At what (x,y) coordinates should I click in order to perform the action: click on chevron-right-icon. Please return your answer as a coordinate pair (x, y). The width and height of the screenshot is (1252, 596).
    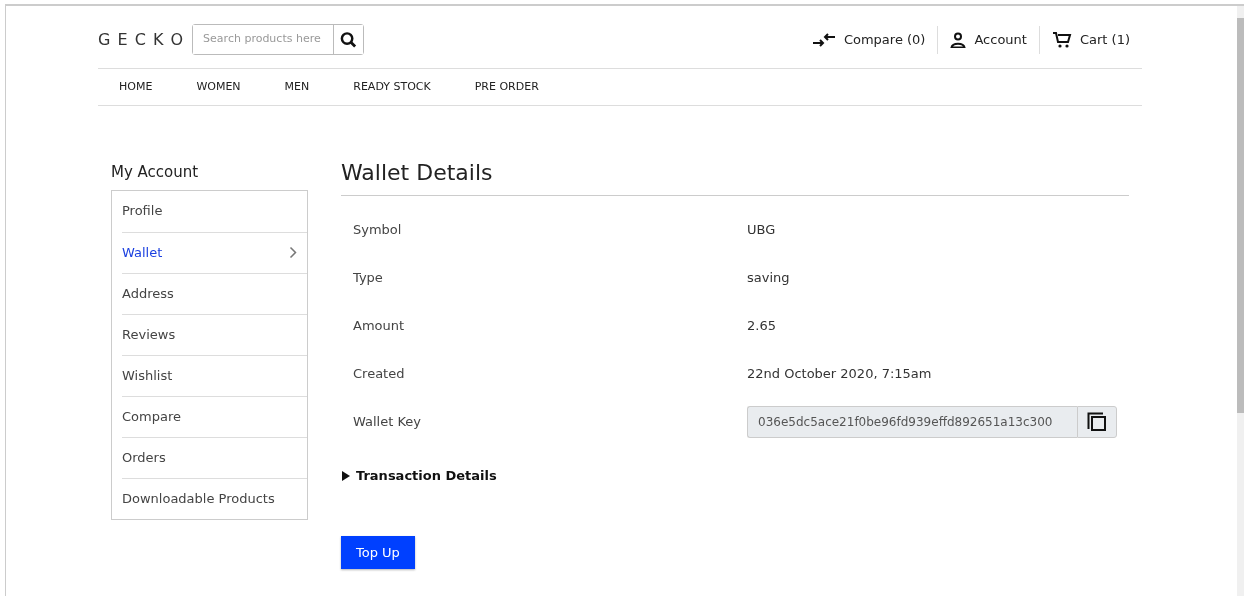
    Looking at the image, I should click on (293, 252).